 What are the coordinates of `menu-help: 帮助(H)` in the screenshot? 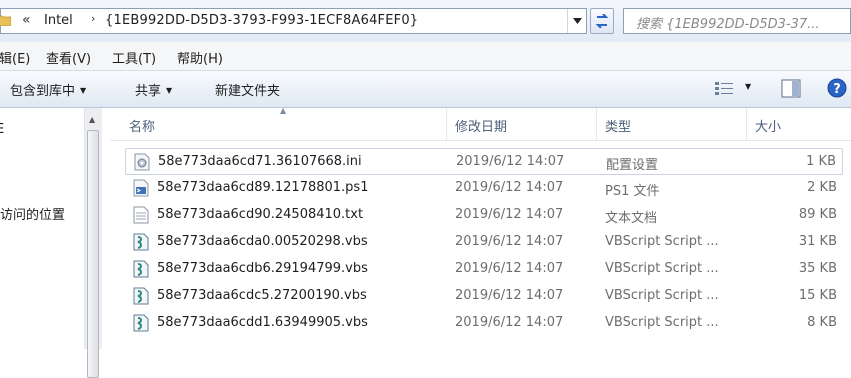 It's located at (200, 57).